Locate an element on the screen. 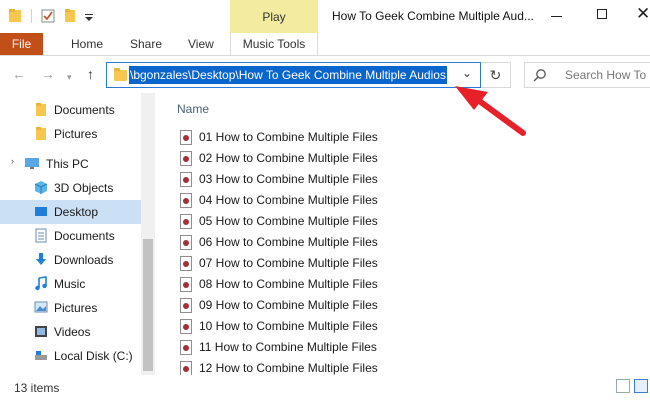 This screenshot has width=650, height=400. file-name: 10 How to Combine Multiple Files is located at coordinates (288, 326).